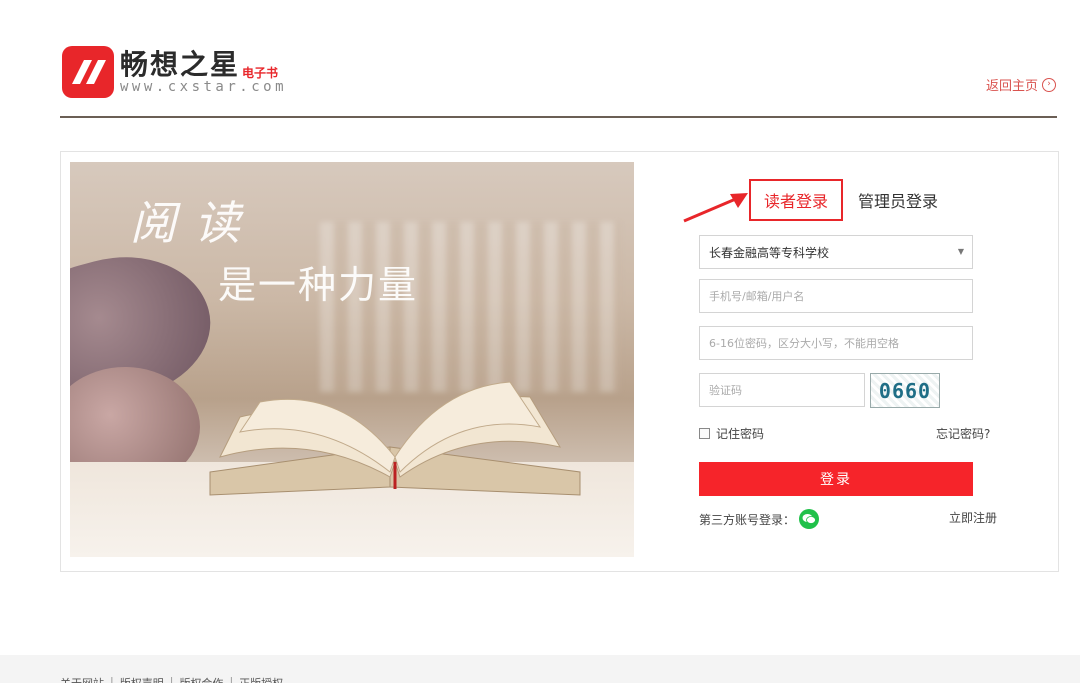  What do you see at coordinates (1049, 84) in the screenshot?
I see `arrow-right-circle-icon: ›` at bounding box center [1049, 84].